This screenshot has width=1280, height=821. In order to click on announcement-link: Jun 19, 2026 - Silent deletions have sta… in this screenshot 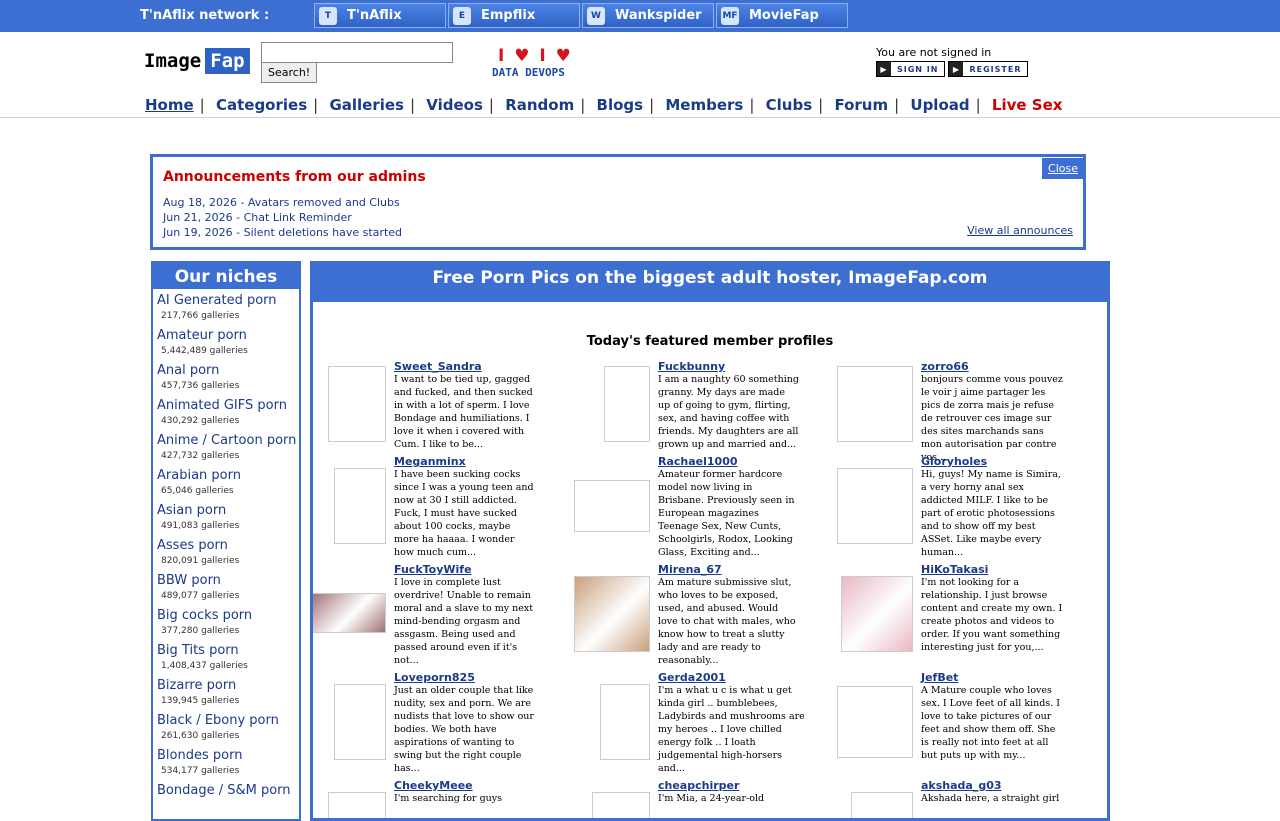, I will do `click(282, 232)`.